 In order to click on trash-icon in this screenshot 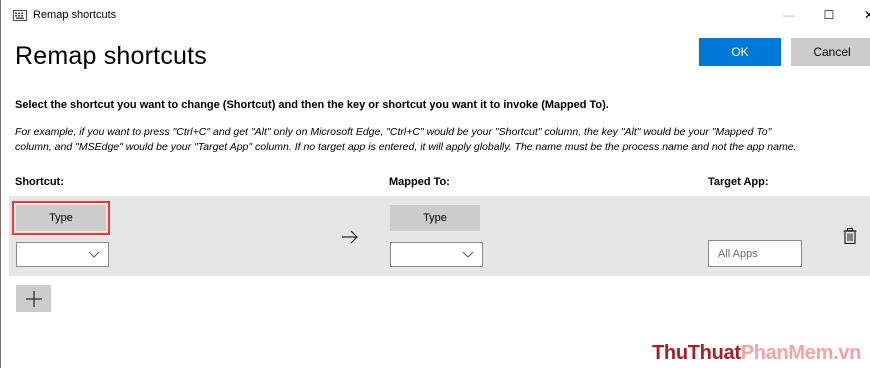, I will do `click(850, 236)`.